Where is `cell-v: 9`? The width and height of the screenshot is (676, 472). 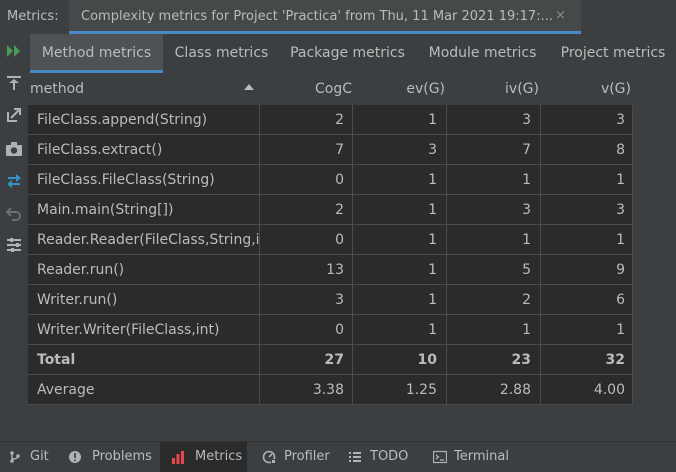 cell-v: 9 is located at coordinates (620, 270).